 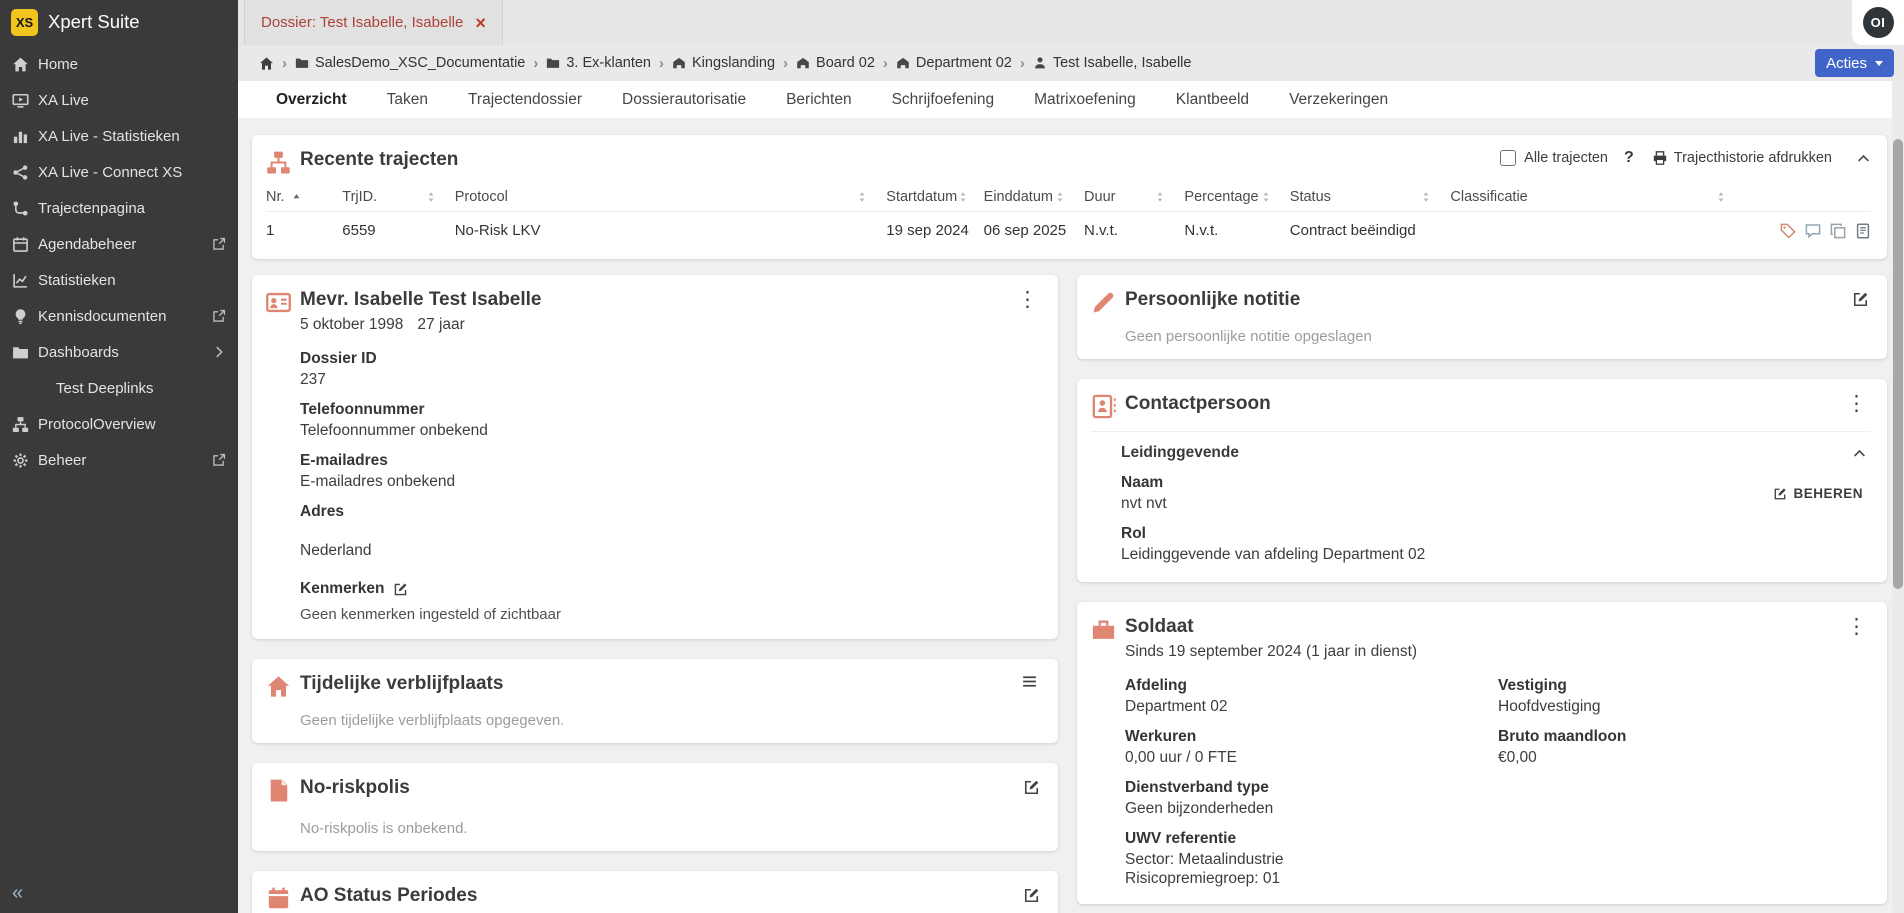 What do you see at coordinates (389, 895) in the screenshot?
I see `card-title: AO Status Periodes` at bounding box center [389, 895].